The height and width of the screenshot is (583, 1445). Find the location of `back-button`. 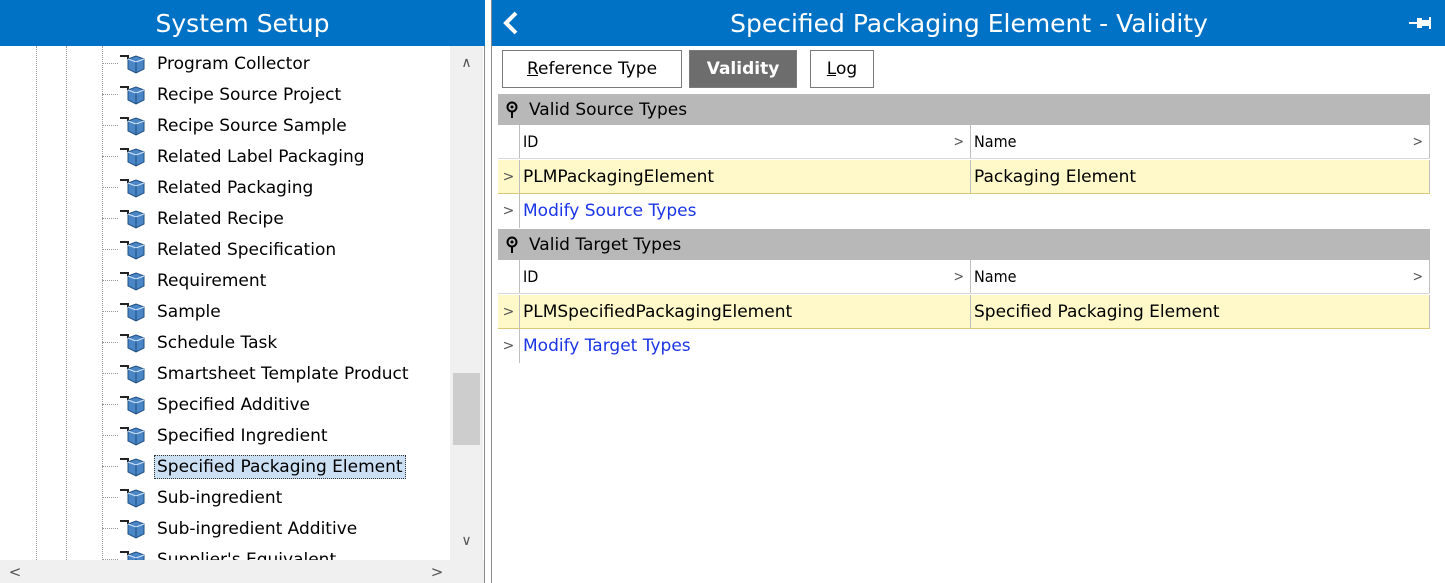

back-button is located at coordinates (511, 23).